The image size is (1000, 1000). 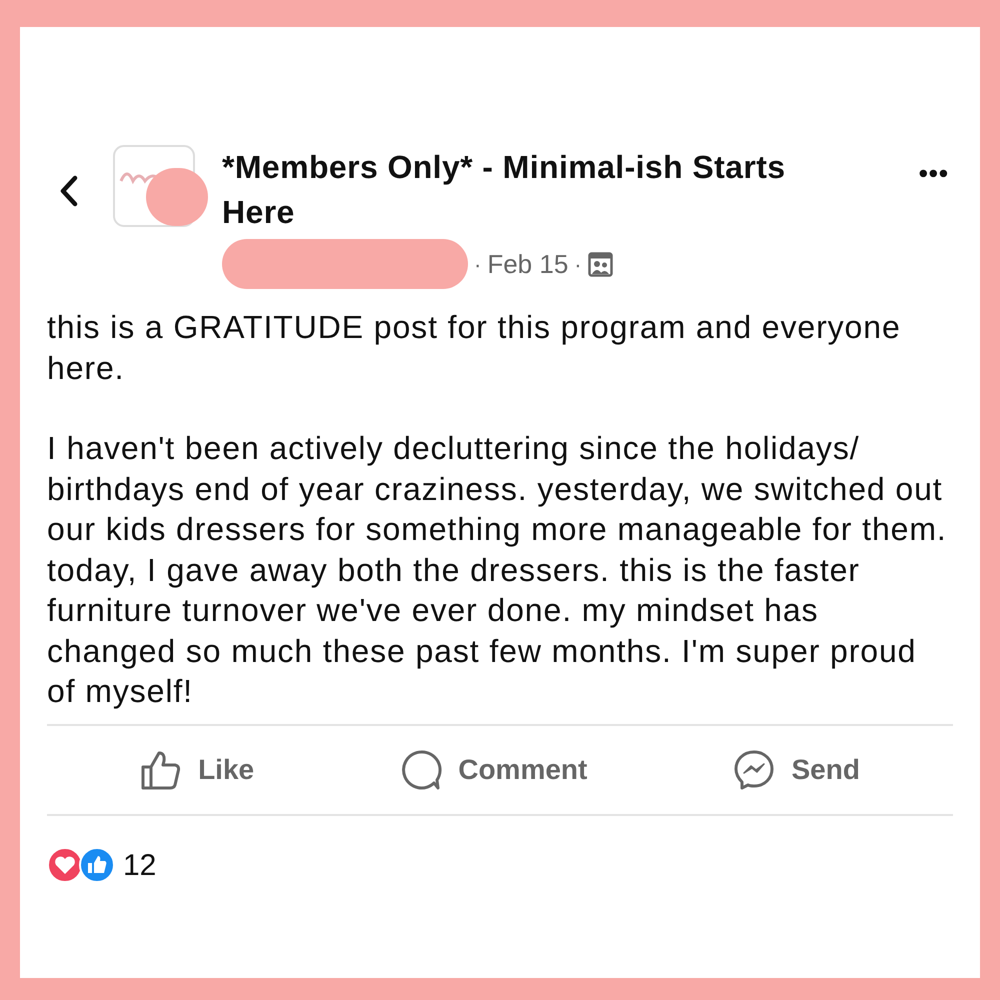 I want to click on thumbs-up-icon, so click(x=161, y=769).